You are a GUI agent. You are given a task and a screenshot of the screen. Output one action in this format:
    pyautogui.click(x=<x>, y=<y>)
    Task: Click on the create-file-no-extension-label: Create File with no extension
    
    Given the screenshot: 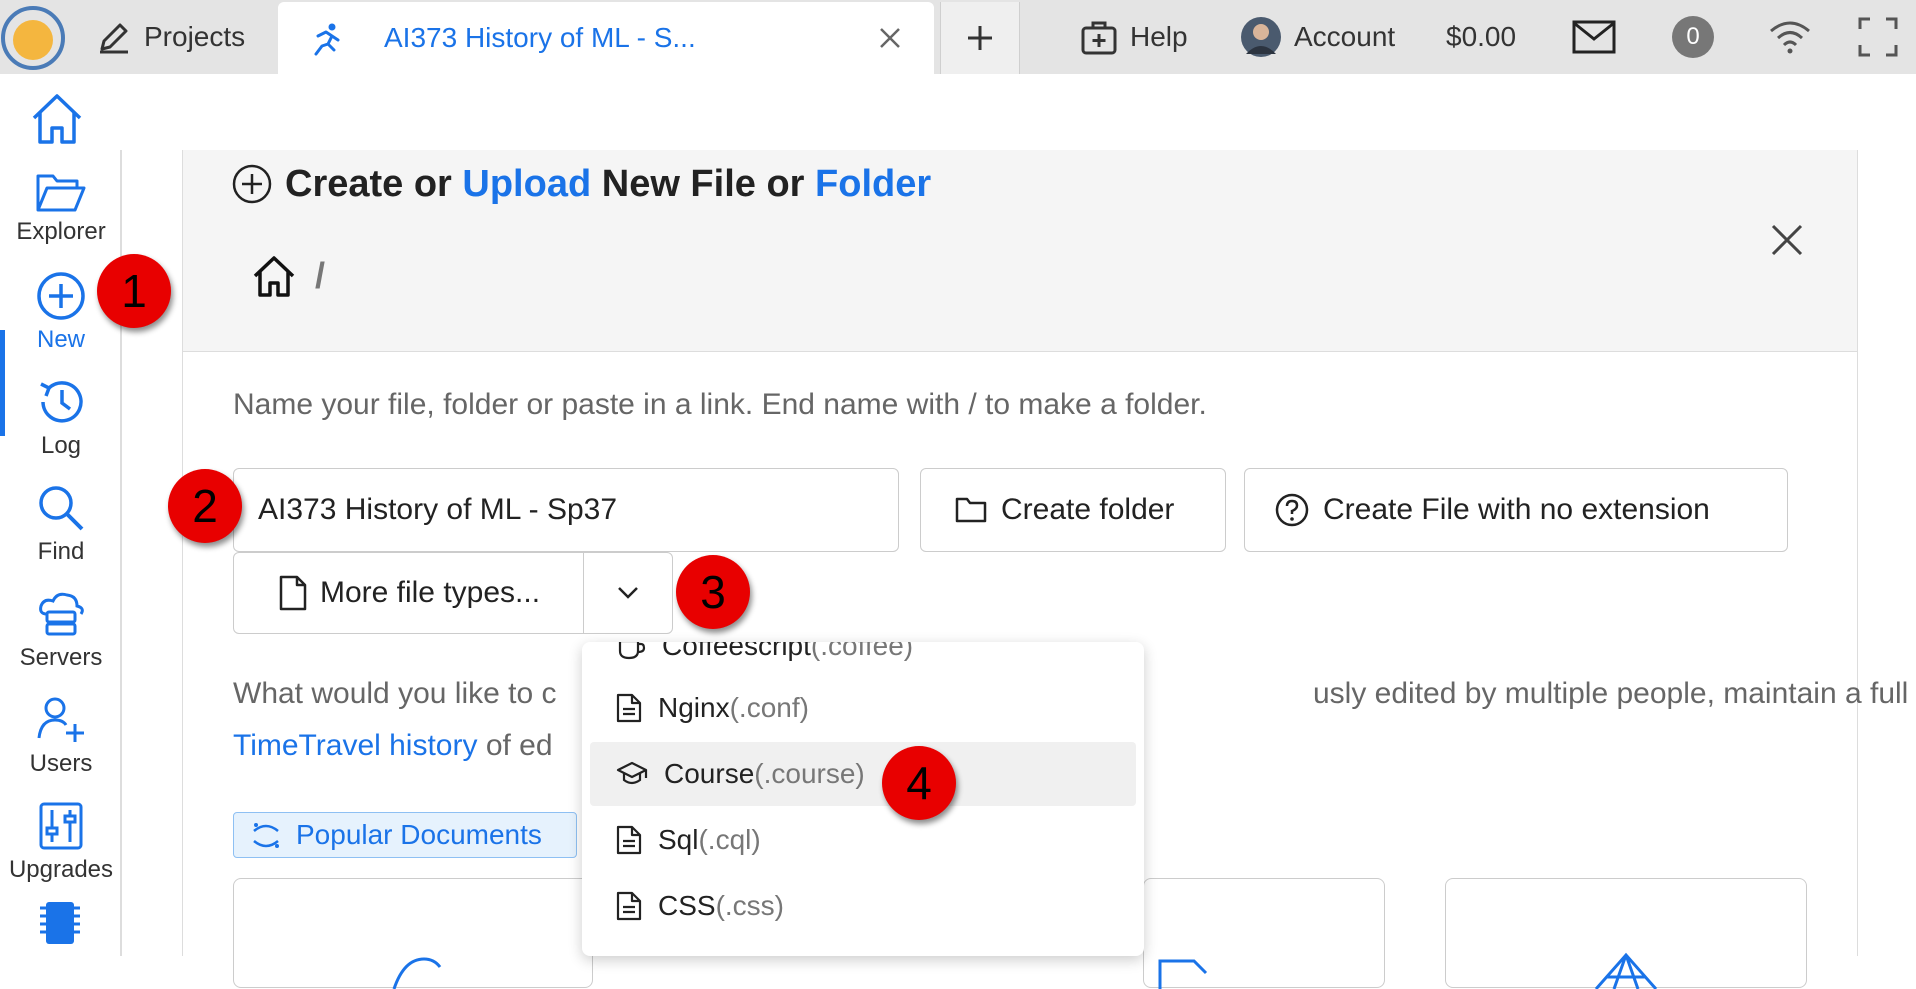 What is the action you would take?
    pyautogui.click(x=1516, y=509)
    